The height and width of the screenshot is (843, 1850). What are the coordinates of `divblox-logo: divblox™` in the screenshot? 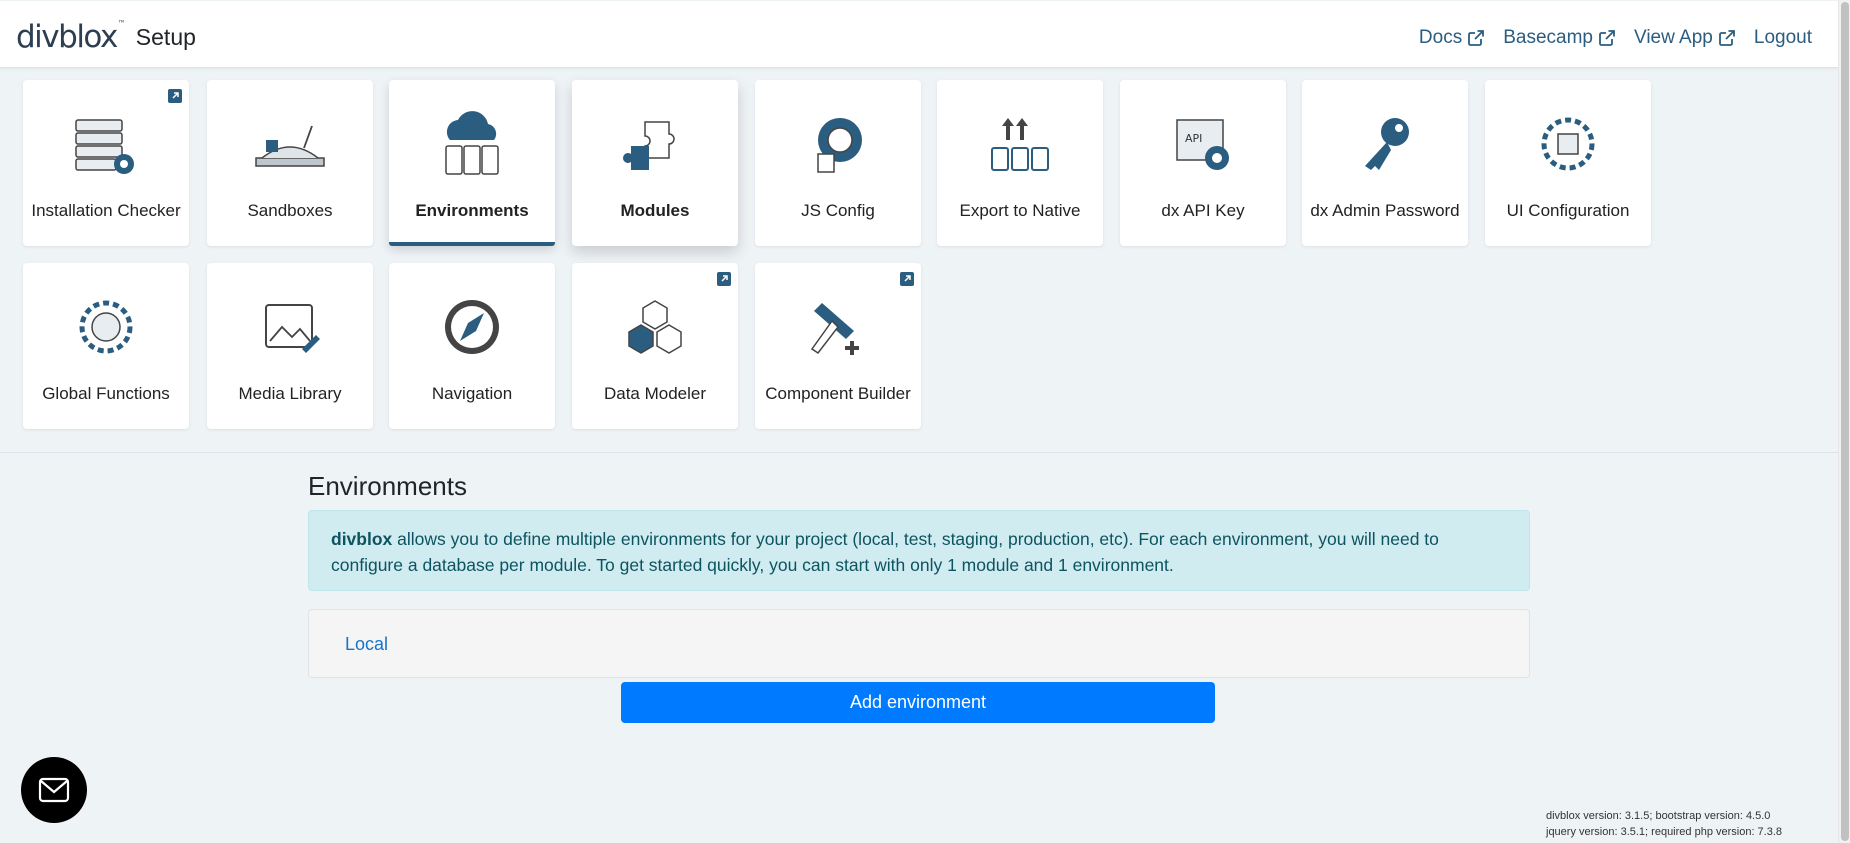 It's located at (71, 37).